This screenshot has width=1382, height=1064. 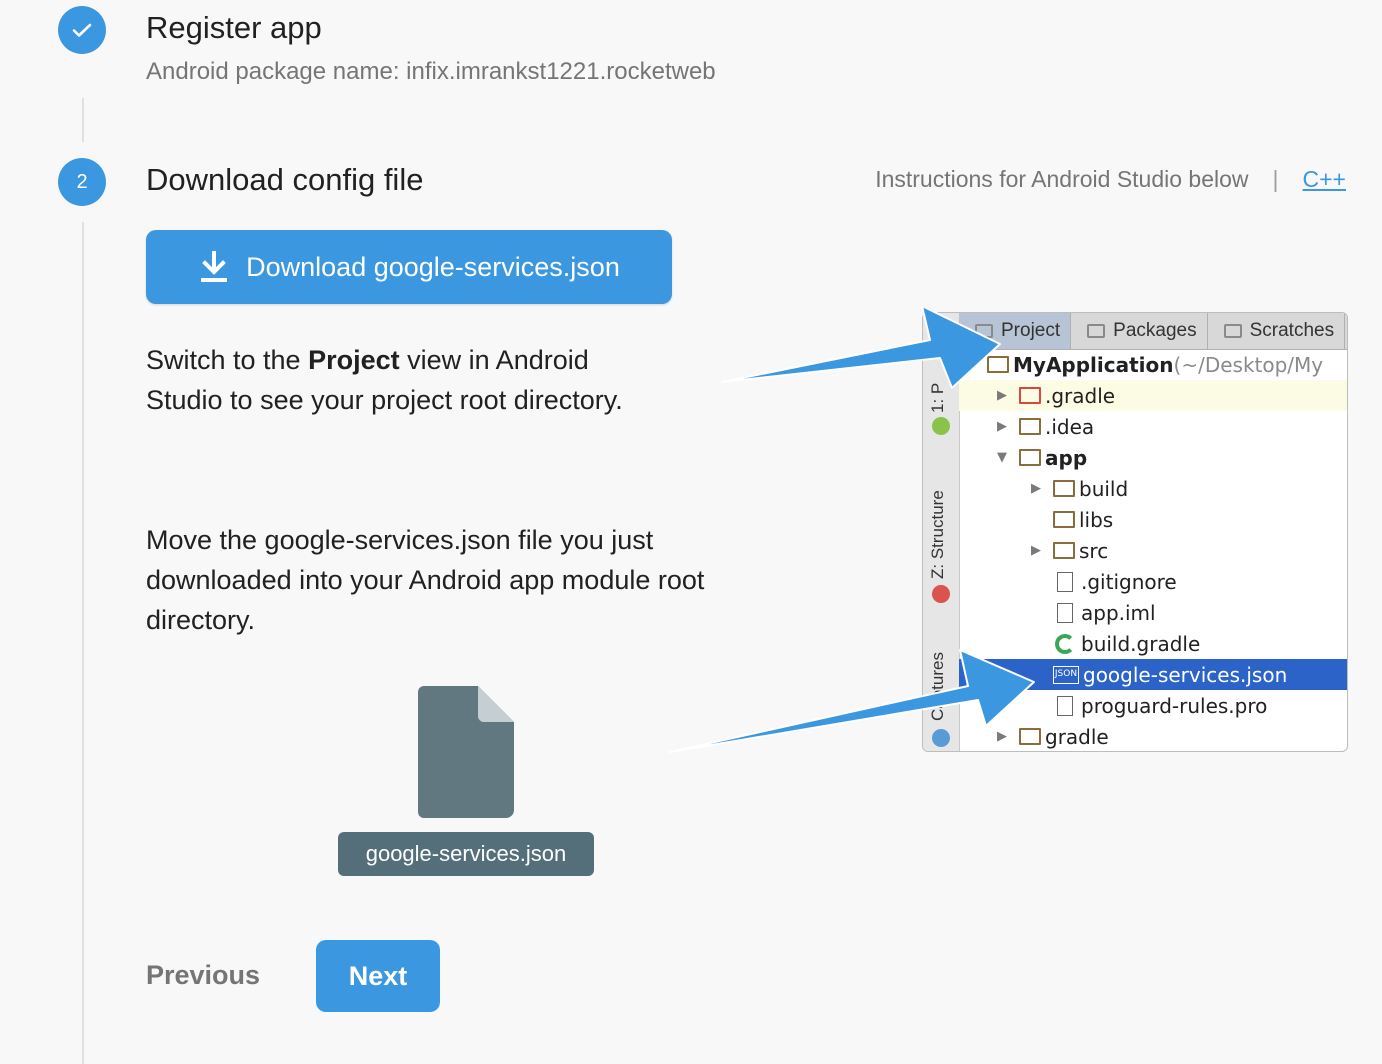 What do you see at coordinates (1232, 331) in the screenshot?
I see `scratches-icon` at bounding box center [1232, 331].